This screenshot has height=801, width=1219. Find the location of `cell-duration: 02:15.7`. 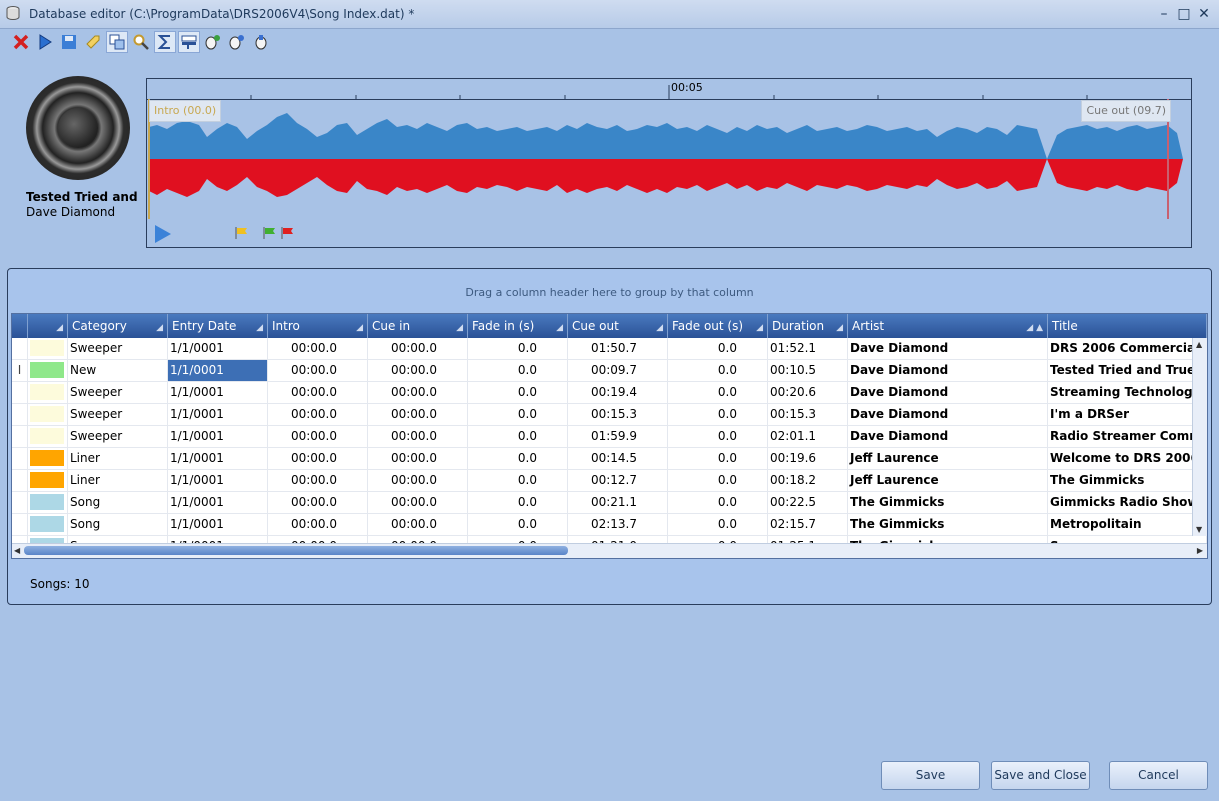

cell-duration: 02:15.7 is located at coordinates (808, 524).